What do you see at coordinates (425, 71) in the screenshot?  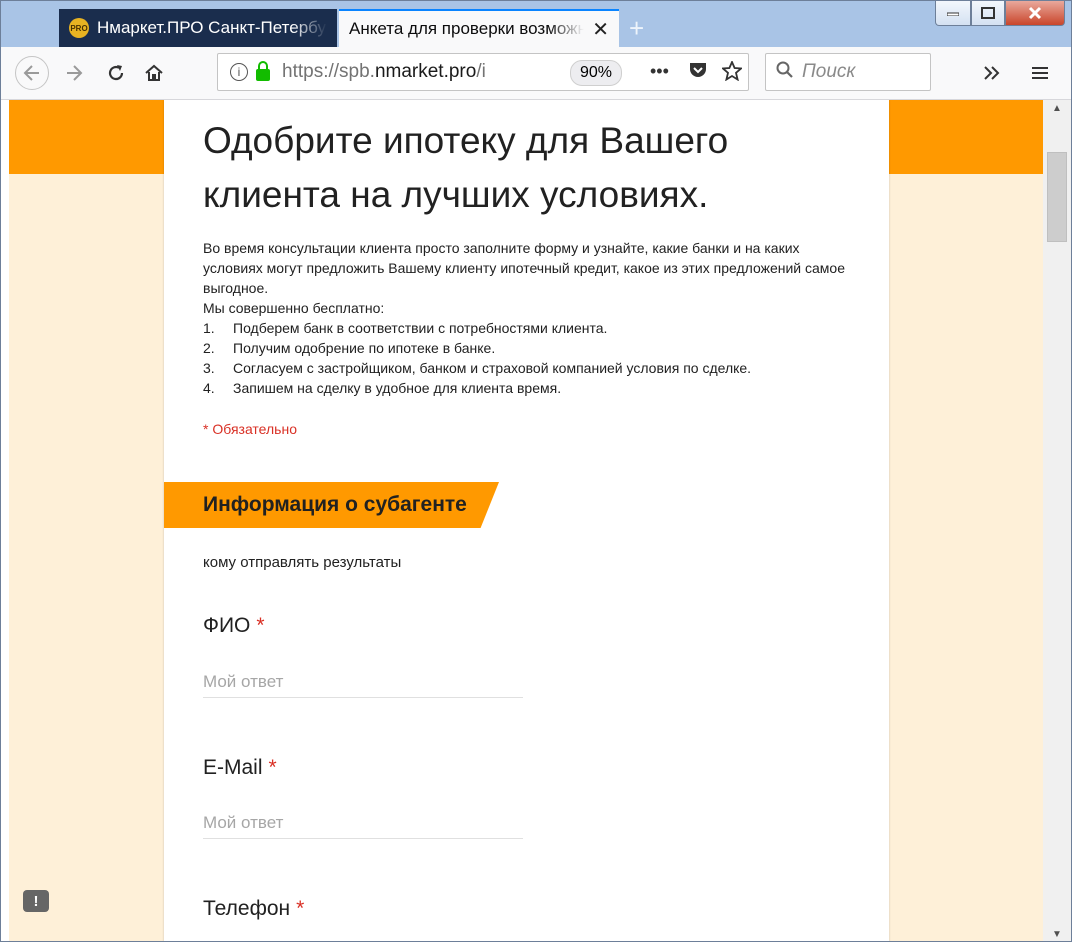 I see `url-domain: nmarket.pro` at bounding box center [425, 71].